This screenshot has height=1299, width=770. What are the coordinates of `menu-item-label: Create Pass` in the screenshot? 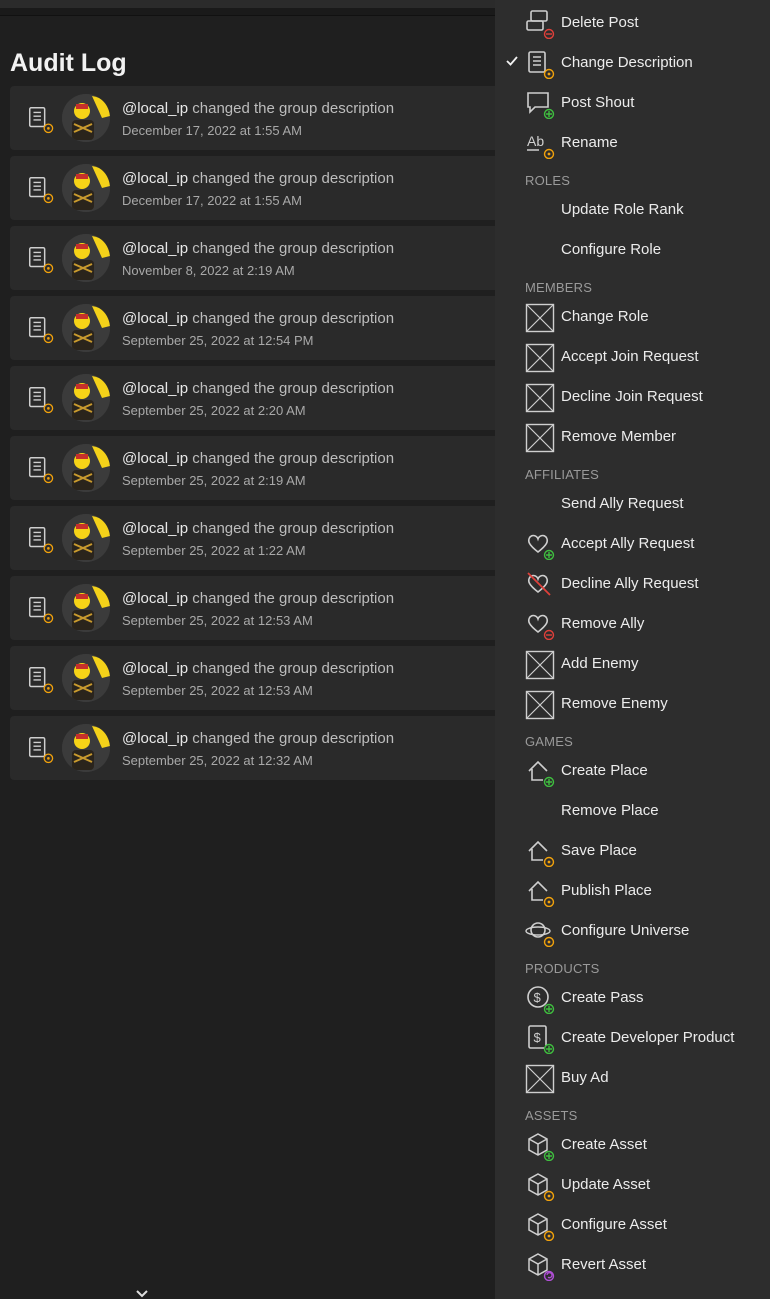 It's located at (602, 997).